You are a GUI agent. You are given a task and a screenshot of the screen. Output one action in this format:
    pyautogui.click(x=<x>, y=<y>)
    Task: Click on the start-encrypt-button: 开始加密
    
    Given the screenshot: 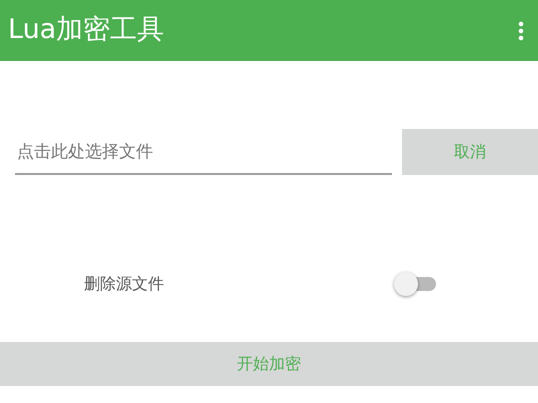 What is the action you would take?
    pyautogui.click(x=269, y=364)
    